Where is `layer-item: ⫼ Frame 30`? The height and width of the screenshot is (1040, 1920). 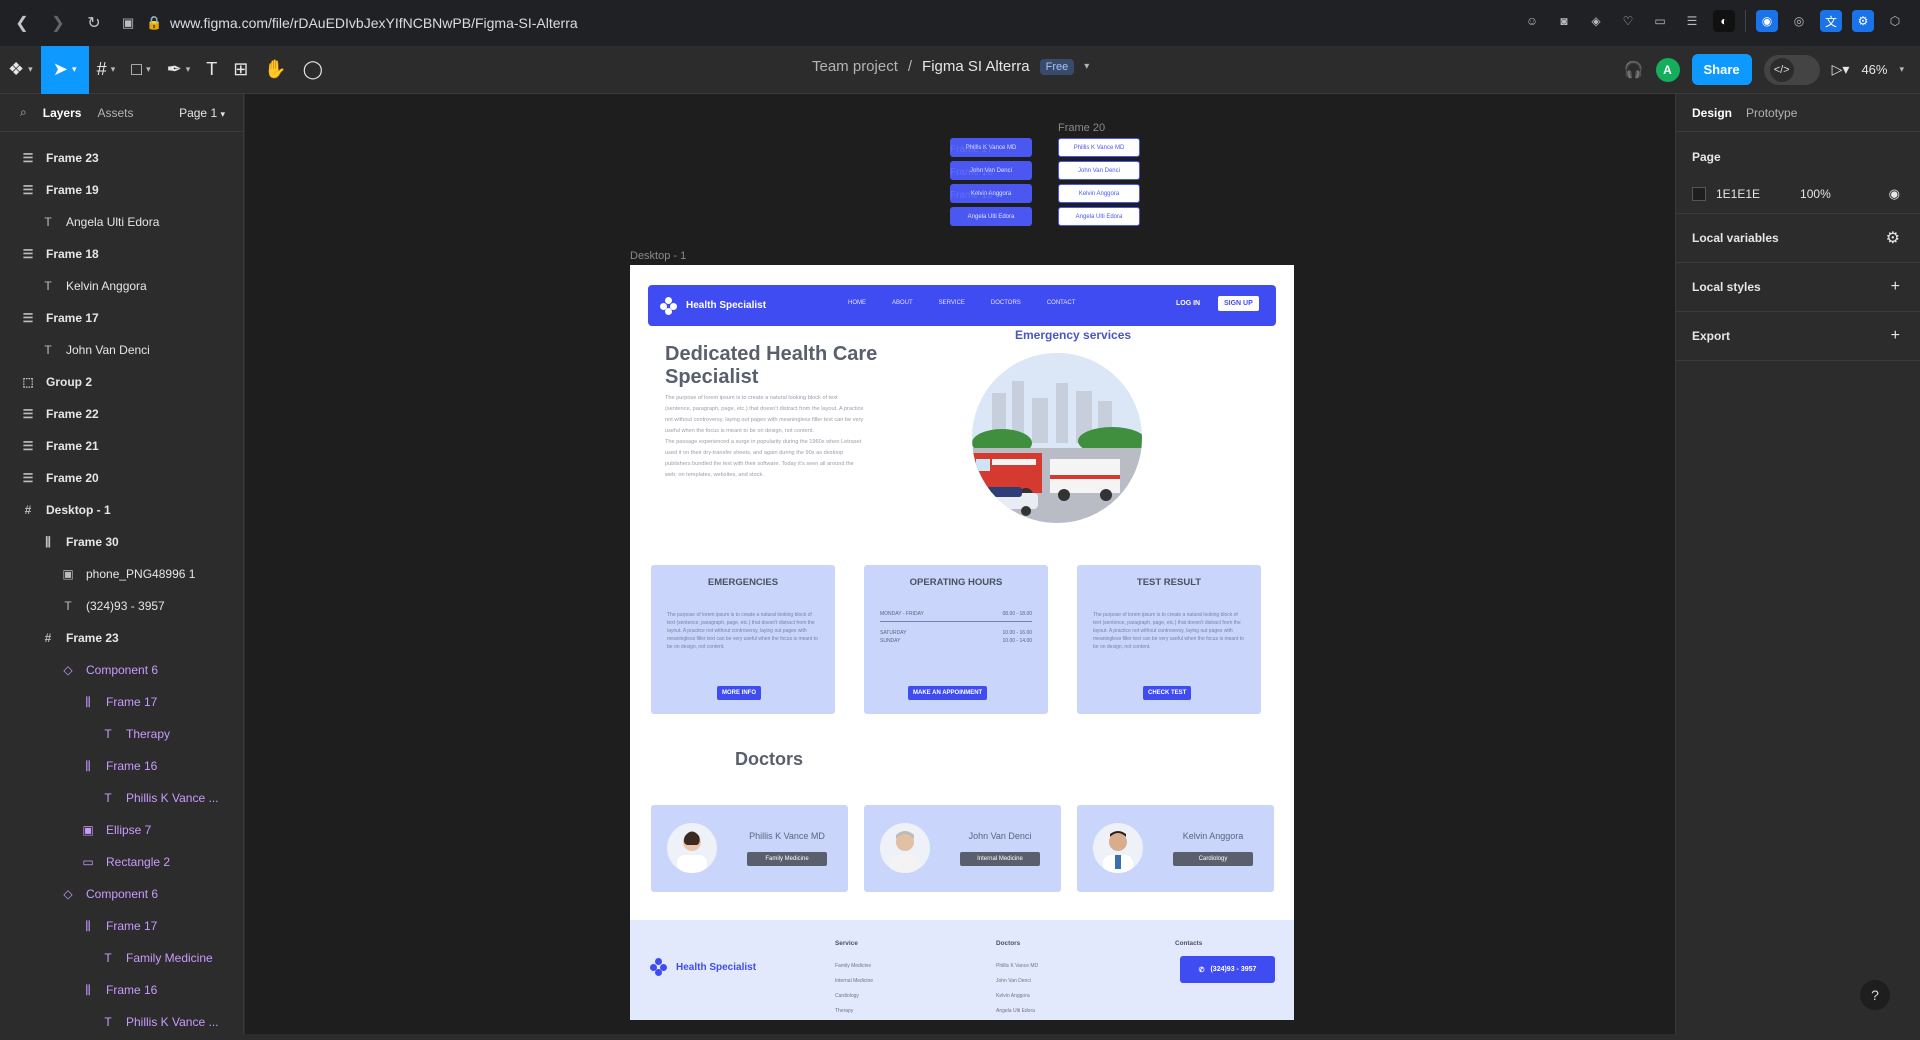 layer-item: ⫼ Frame 30 is located at coordinates (121, 542).